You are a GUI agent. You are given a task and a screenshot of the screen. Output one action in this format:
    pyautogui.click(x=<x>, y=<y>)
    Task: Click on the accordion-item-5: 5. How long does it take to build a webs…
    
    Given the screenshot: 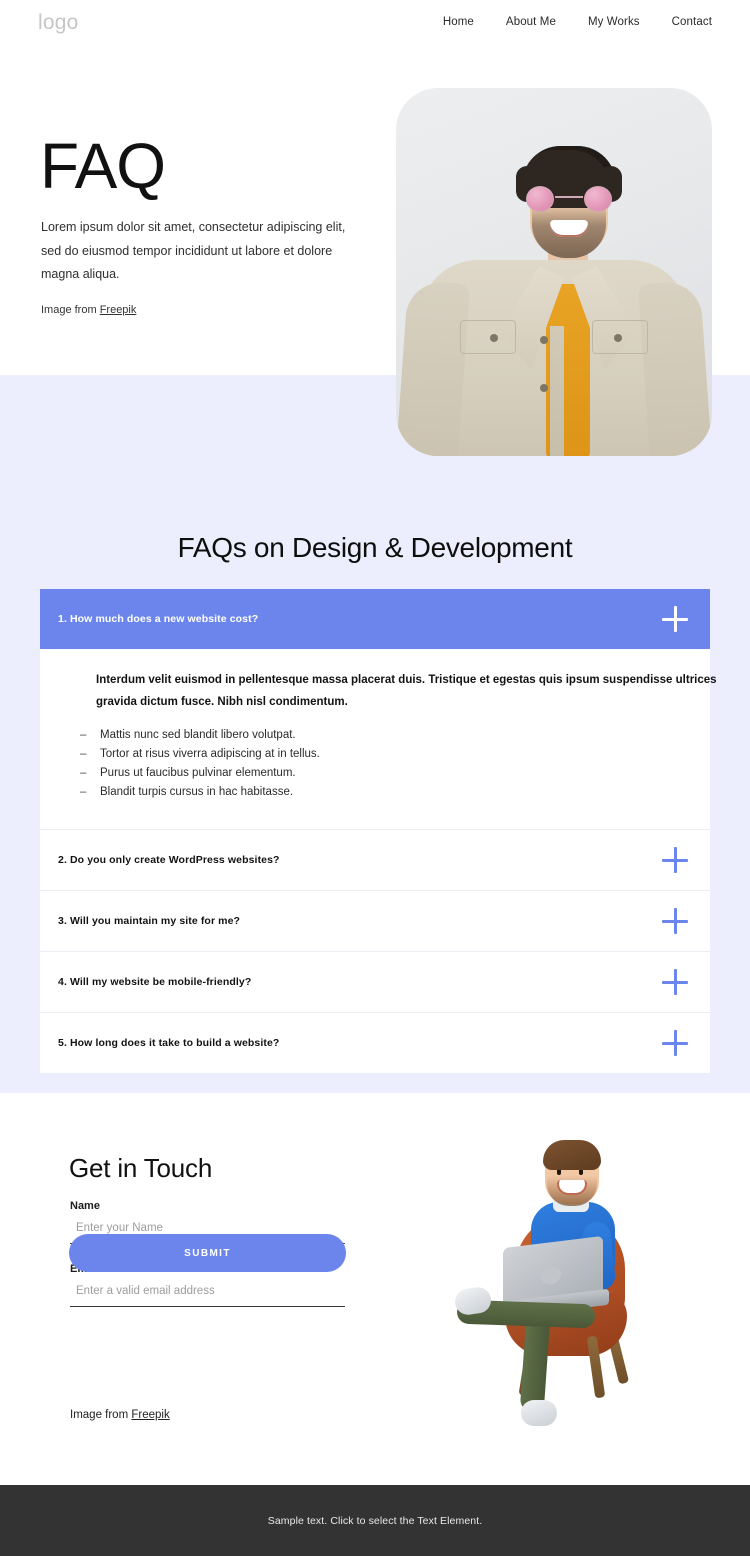 What is the action you would take?
    pyautogui.click(x=375, y=1042)
    